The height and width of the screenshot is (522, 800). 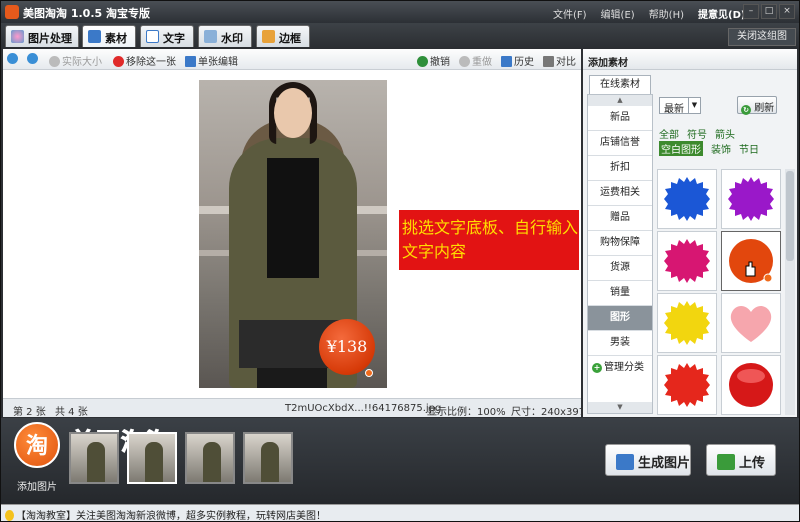 What do you see at coordinates (787, 11) in the screenshot?
I see `close-button: ×` at bounding box center [787, 11].